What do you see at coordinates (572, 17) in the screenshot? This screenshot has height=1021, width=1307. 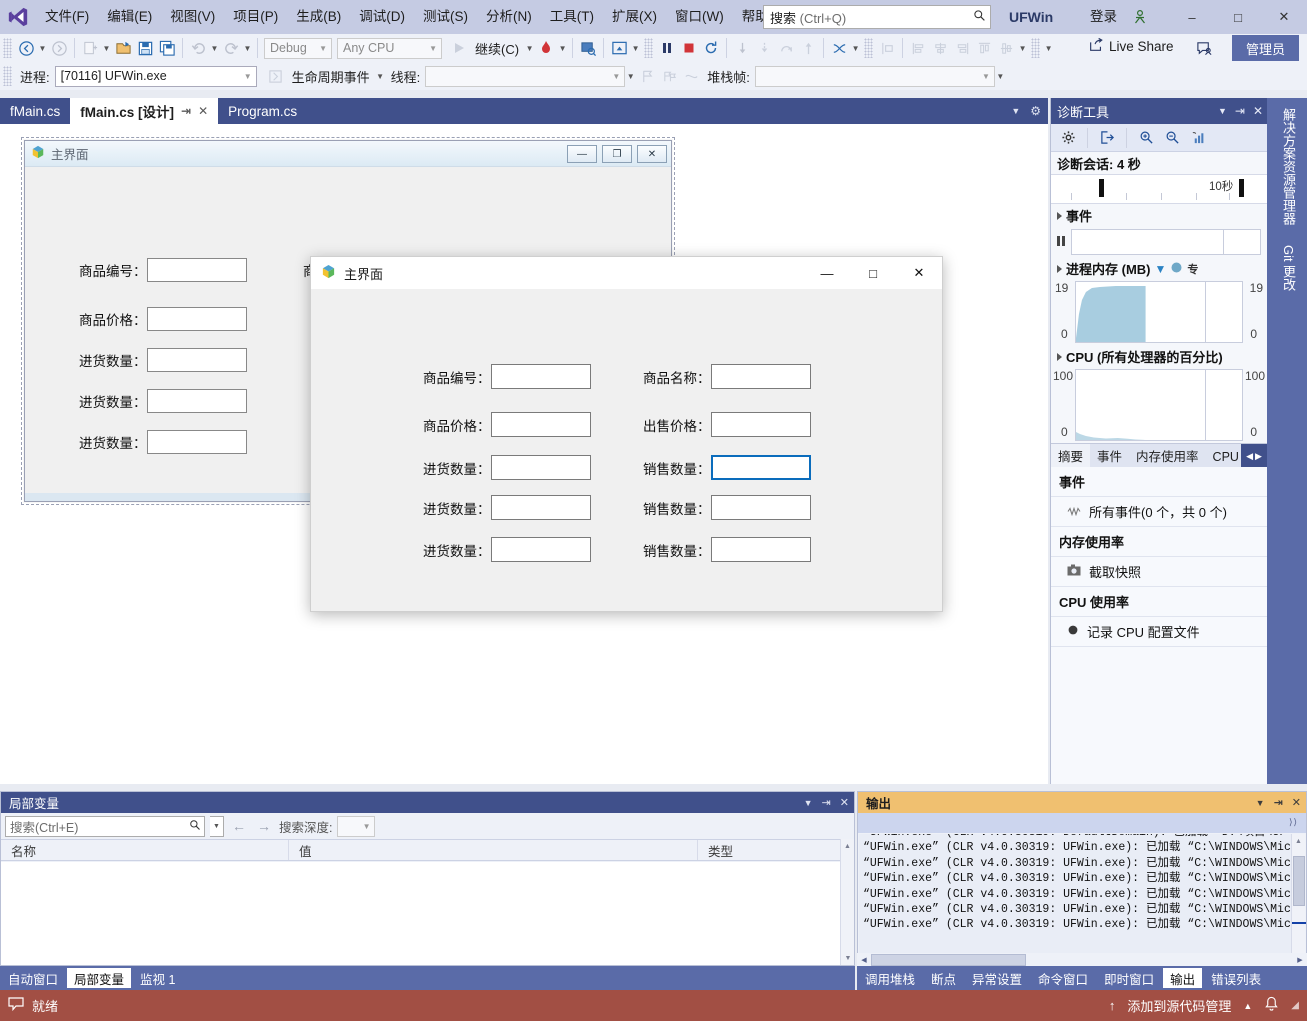 I see `menu-tools: 工具(T)` at bounding box center [572, 17].